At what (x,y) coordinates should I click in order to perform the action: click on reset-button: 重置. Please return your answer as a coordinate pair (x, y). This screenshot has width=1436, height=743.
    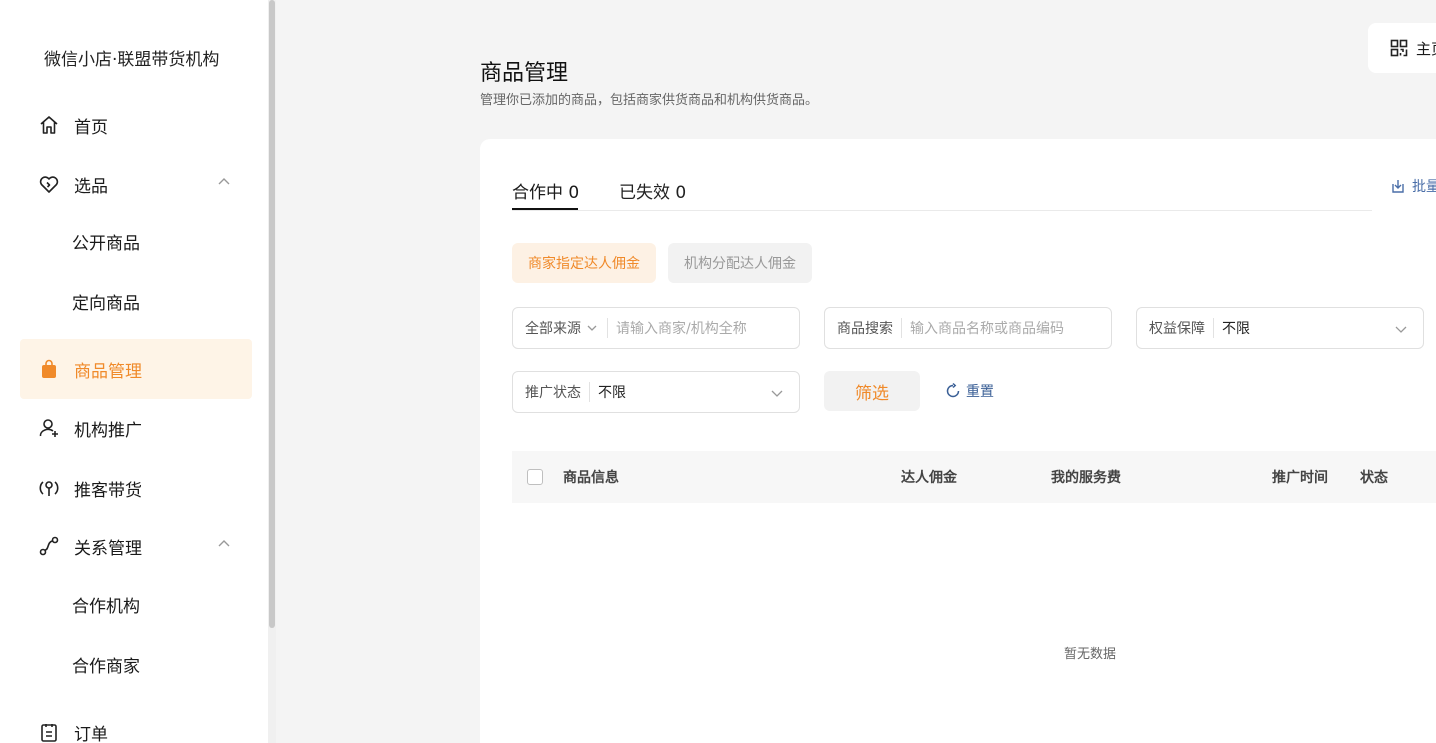
    Looking at the image, I should click on (969, 391).